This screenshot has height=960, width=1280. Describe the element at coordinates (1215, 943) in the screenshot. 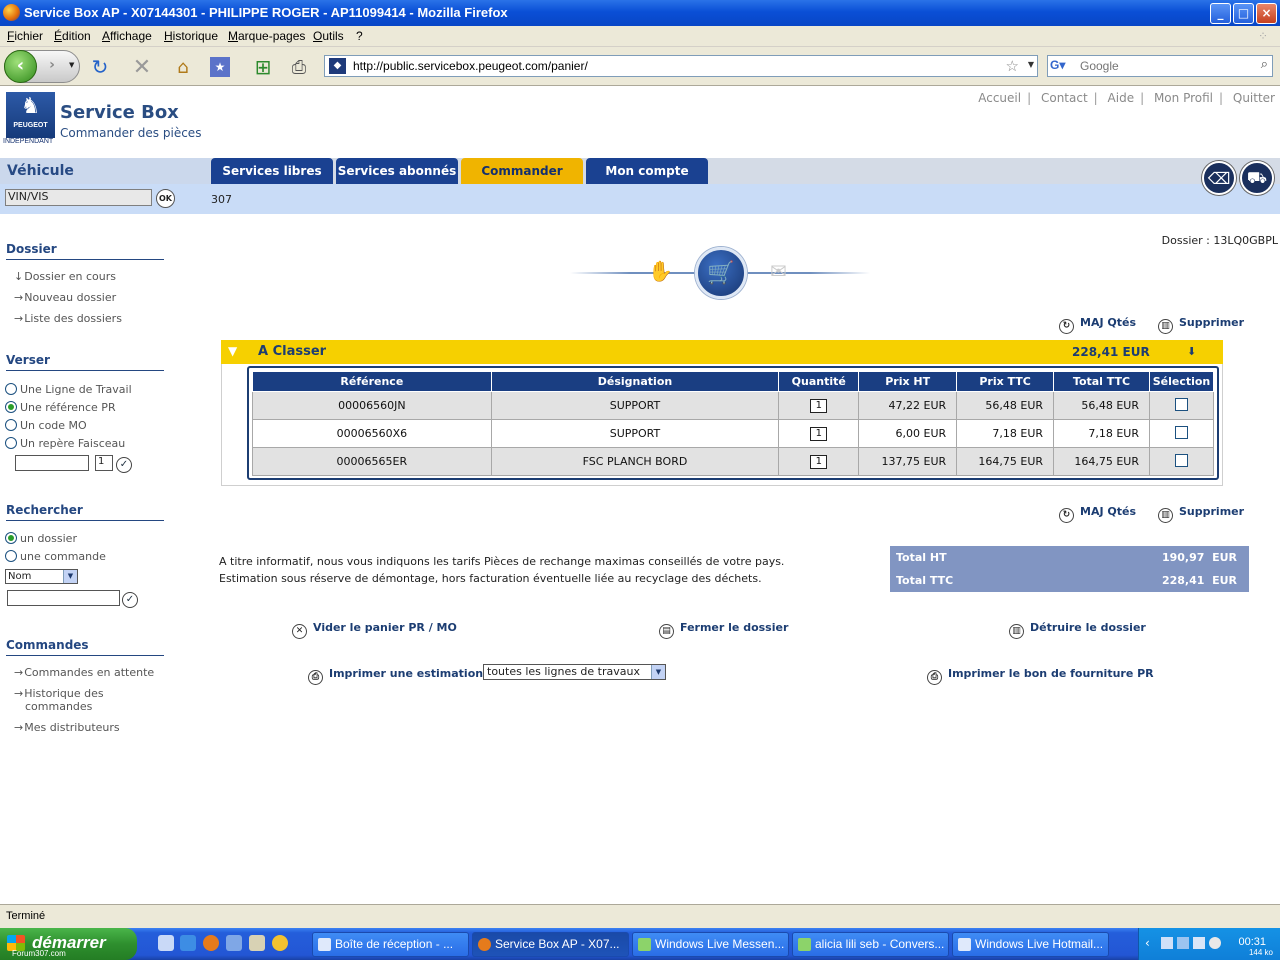

I see `tray-clock-icon` at that location.